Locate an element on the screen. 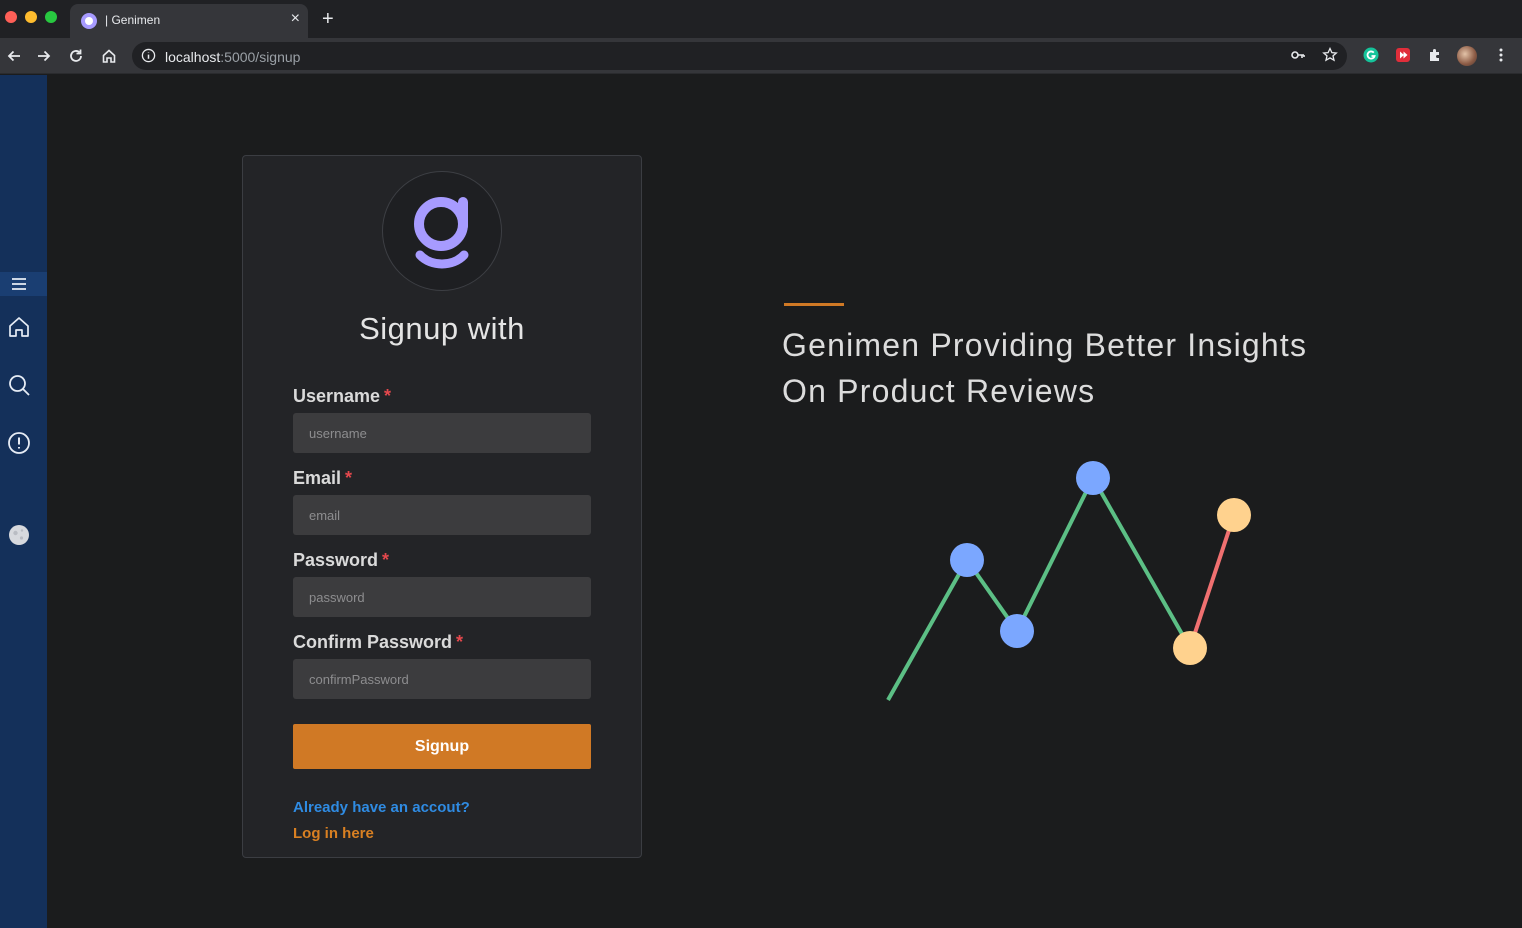  home-browser-icon is located at coordinates (109, 56).